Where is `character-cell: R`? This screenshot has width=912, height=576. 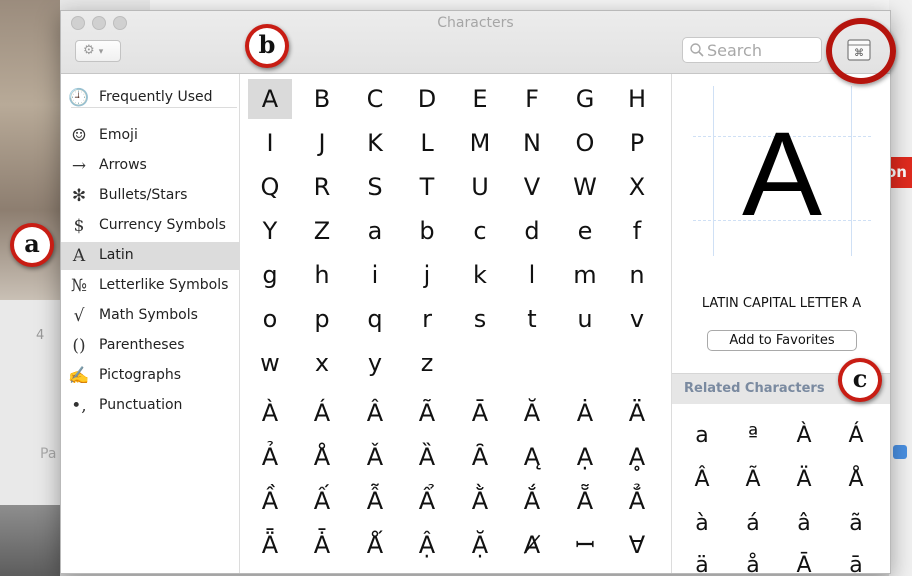 character-cell: R is located at coordinates (322, 187).